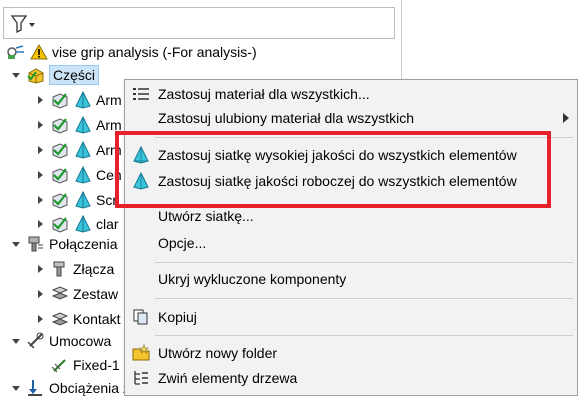 The image size is (578, 396). I want to click on external-loads-icon, so click(36, 387).